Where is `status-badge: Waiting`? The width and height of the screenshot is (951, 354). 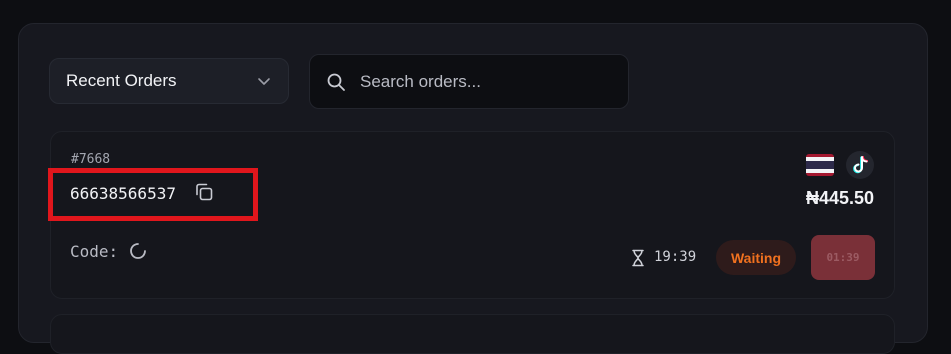
status-badge: Waiting is located at coordinates (756, 257).